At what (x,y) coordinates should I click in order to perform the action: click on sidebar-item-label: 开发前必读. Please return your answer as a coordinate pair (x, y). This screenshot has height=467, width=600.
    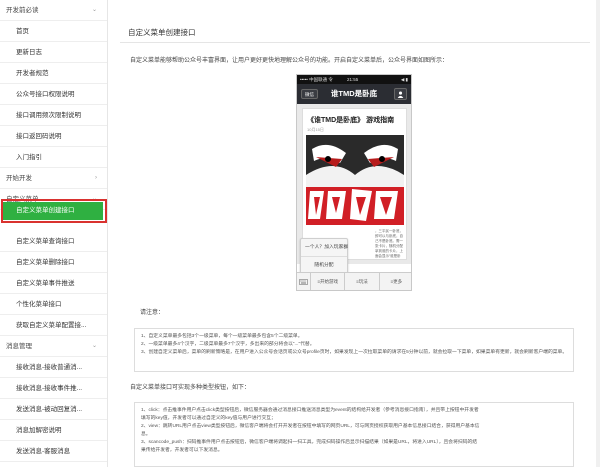
    Looking at the image, I should click on (22, 10).